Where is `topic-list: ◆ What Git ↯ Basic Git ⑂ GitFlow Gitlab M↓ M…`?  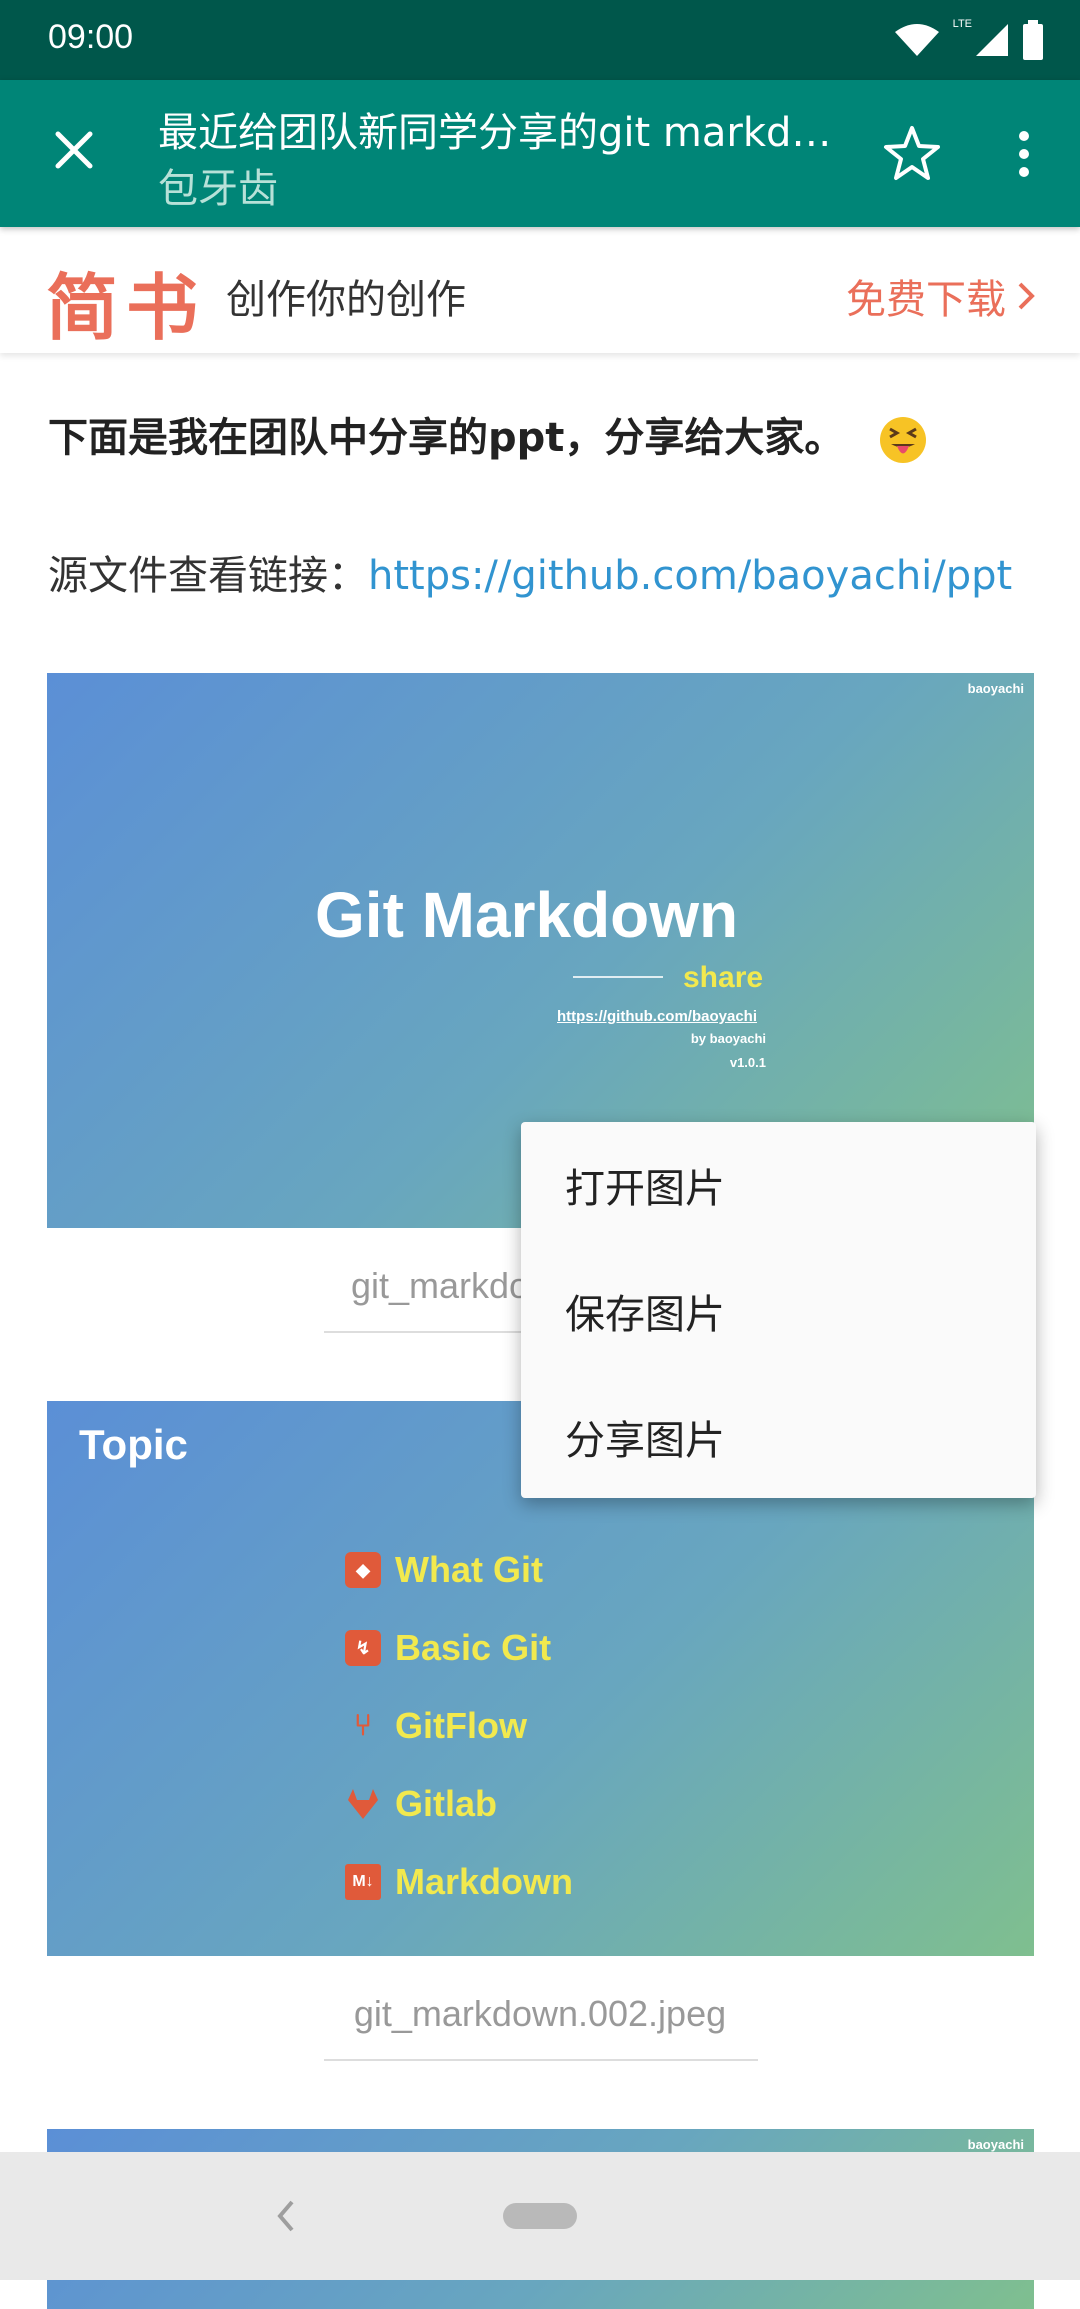
topic-list: ◆ What Git ↯ Basic Git ⑂ GitFlow Gitlab M↓ M… is located at coordinates (459, 1726).